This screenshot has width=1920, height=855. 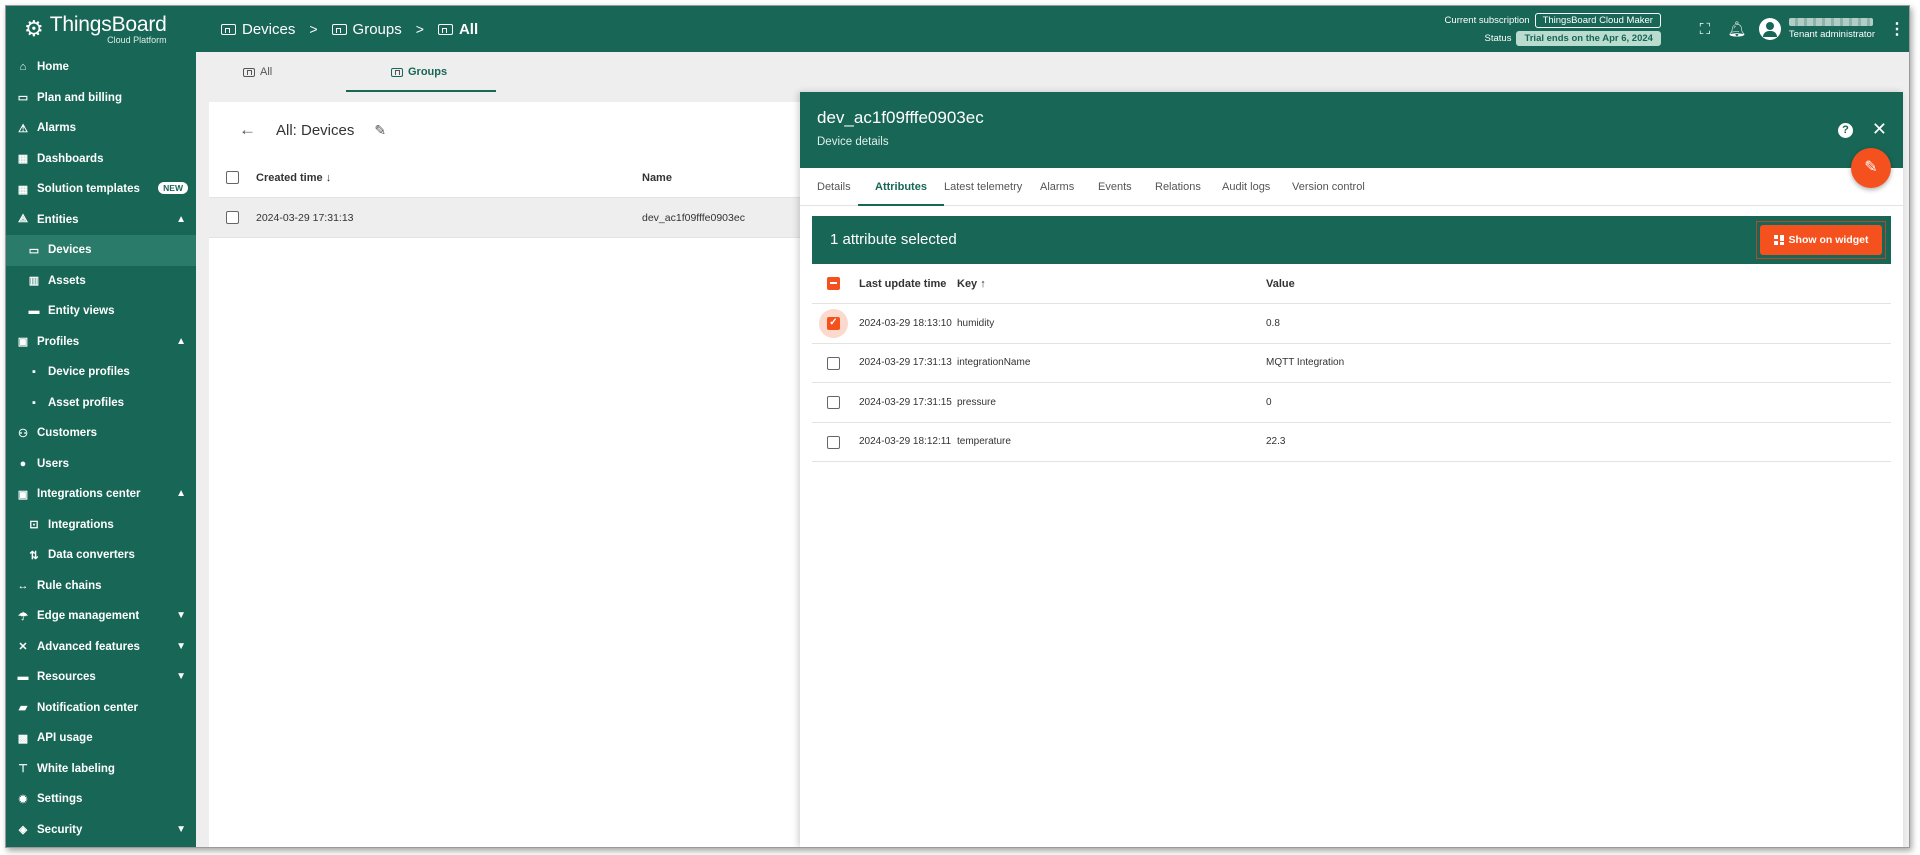 What do you see at coordinates (1705, 29) in the screenshot?
I see `fullscreen-icon: ⛶` at bounding box center [1705, 29].